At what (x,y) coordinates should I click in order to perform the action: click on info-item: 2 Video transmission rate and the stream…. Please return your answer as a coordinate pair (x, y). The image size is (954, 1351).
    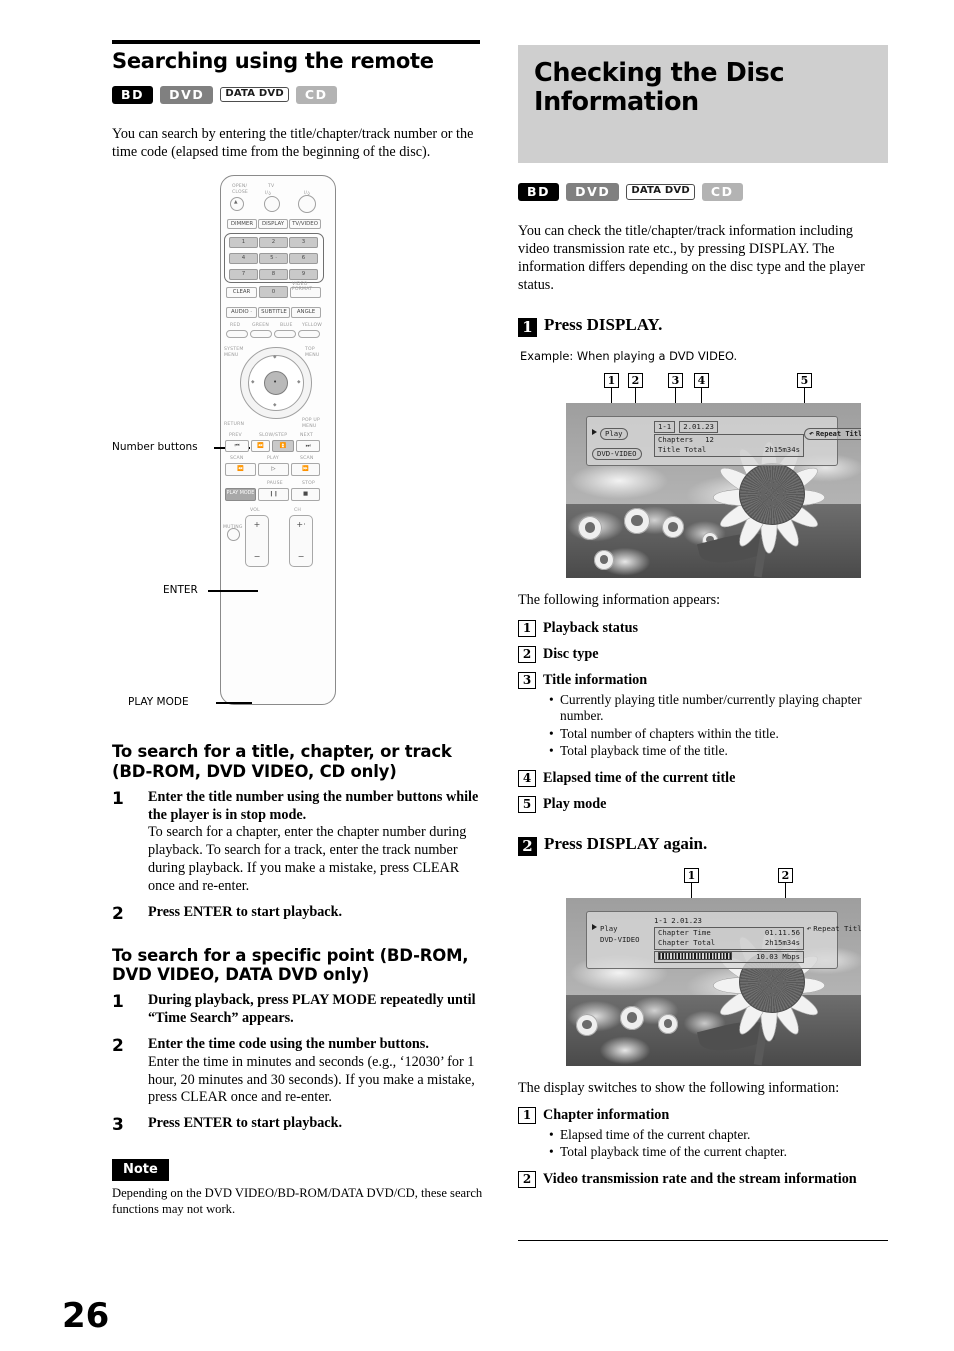
    Looking at the image, I should click on (703, 1179).